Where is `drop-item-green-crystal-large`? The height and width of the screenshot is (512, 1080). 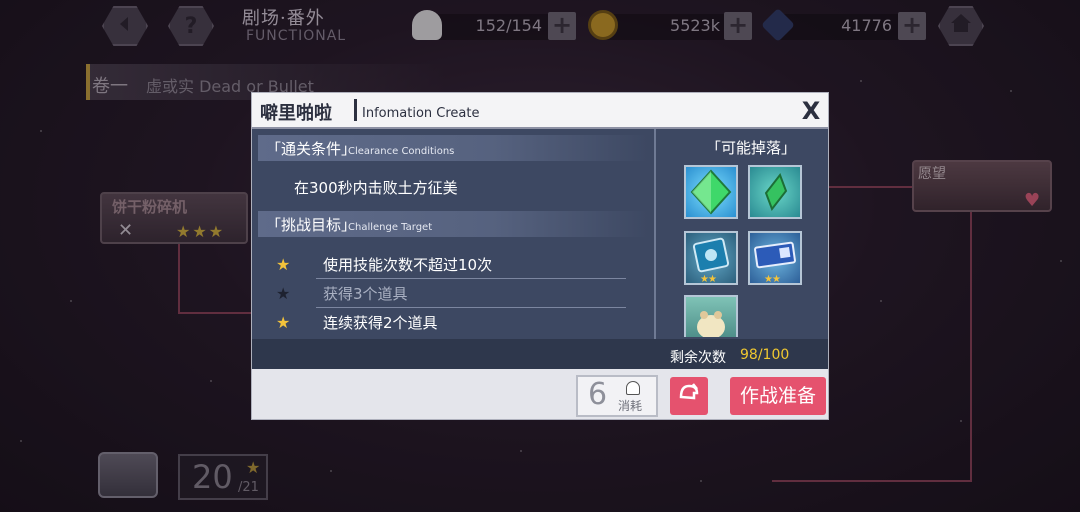
drop-item-green-crystal-large is located at coordinates (711, 192).